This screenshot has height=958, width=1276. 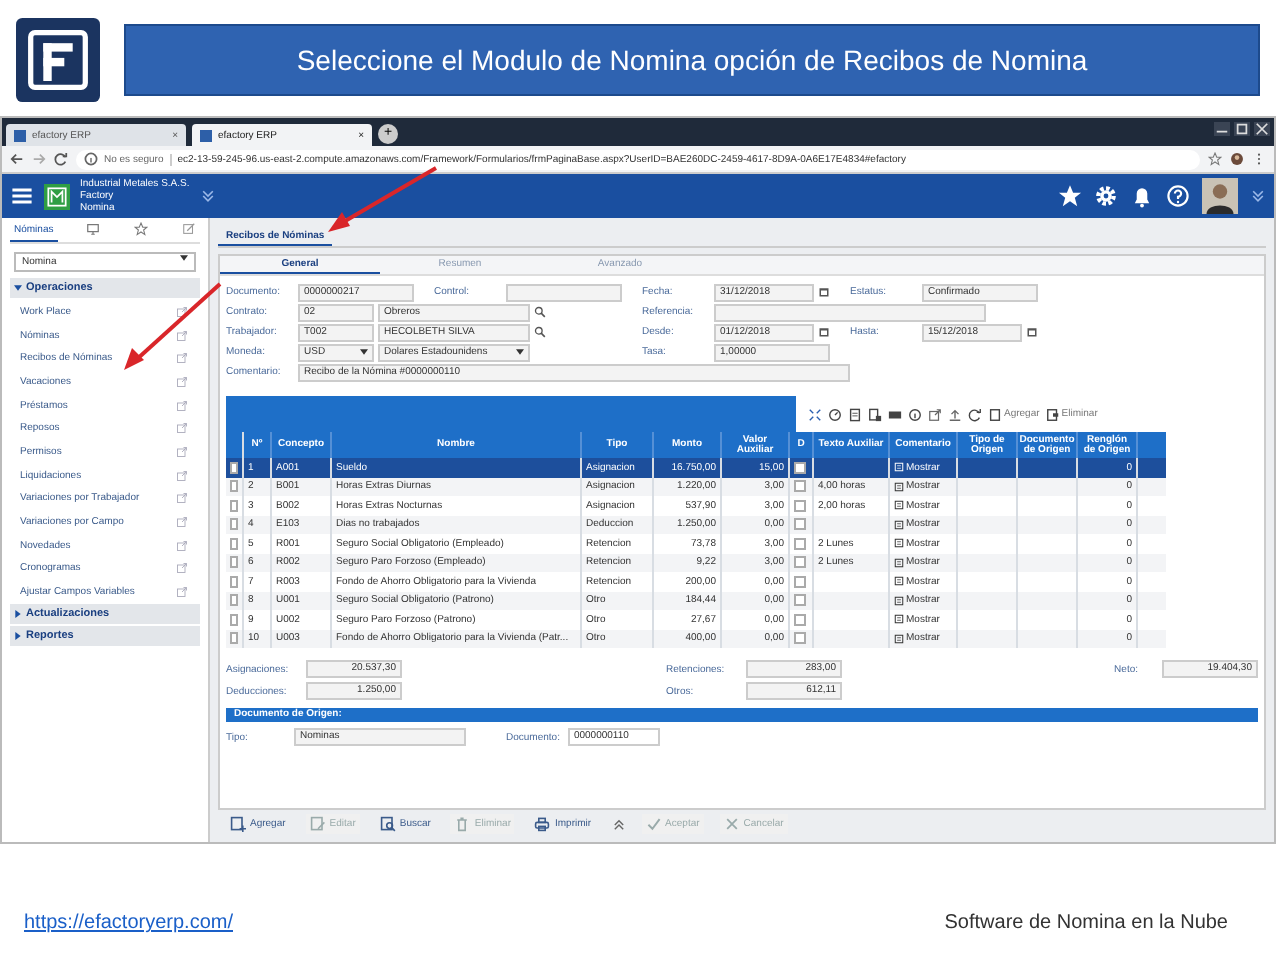 I want to click on arrow, so click(x=382, y=199).